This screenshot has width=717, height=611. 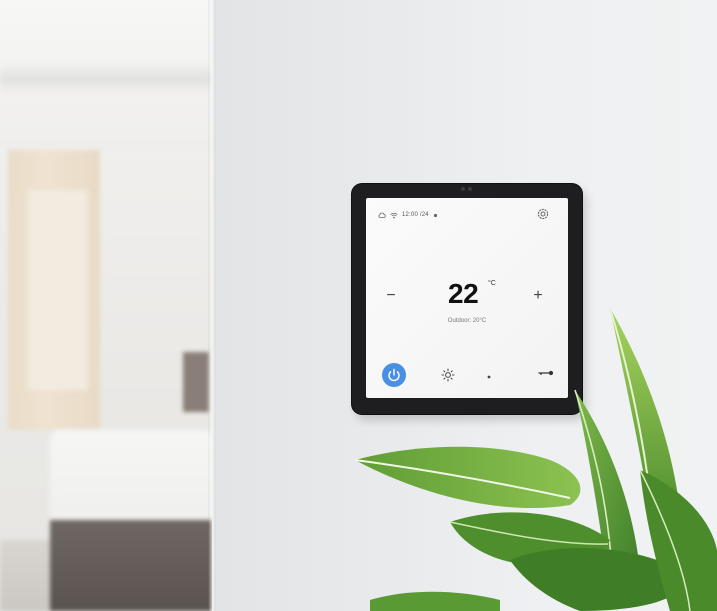 I want to click on wall-corner-edge, so click(x=212, y=305).